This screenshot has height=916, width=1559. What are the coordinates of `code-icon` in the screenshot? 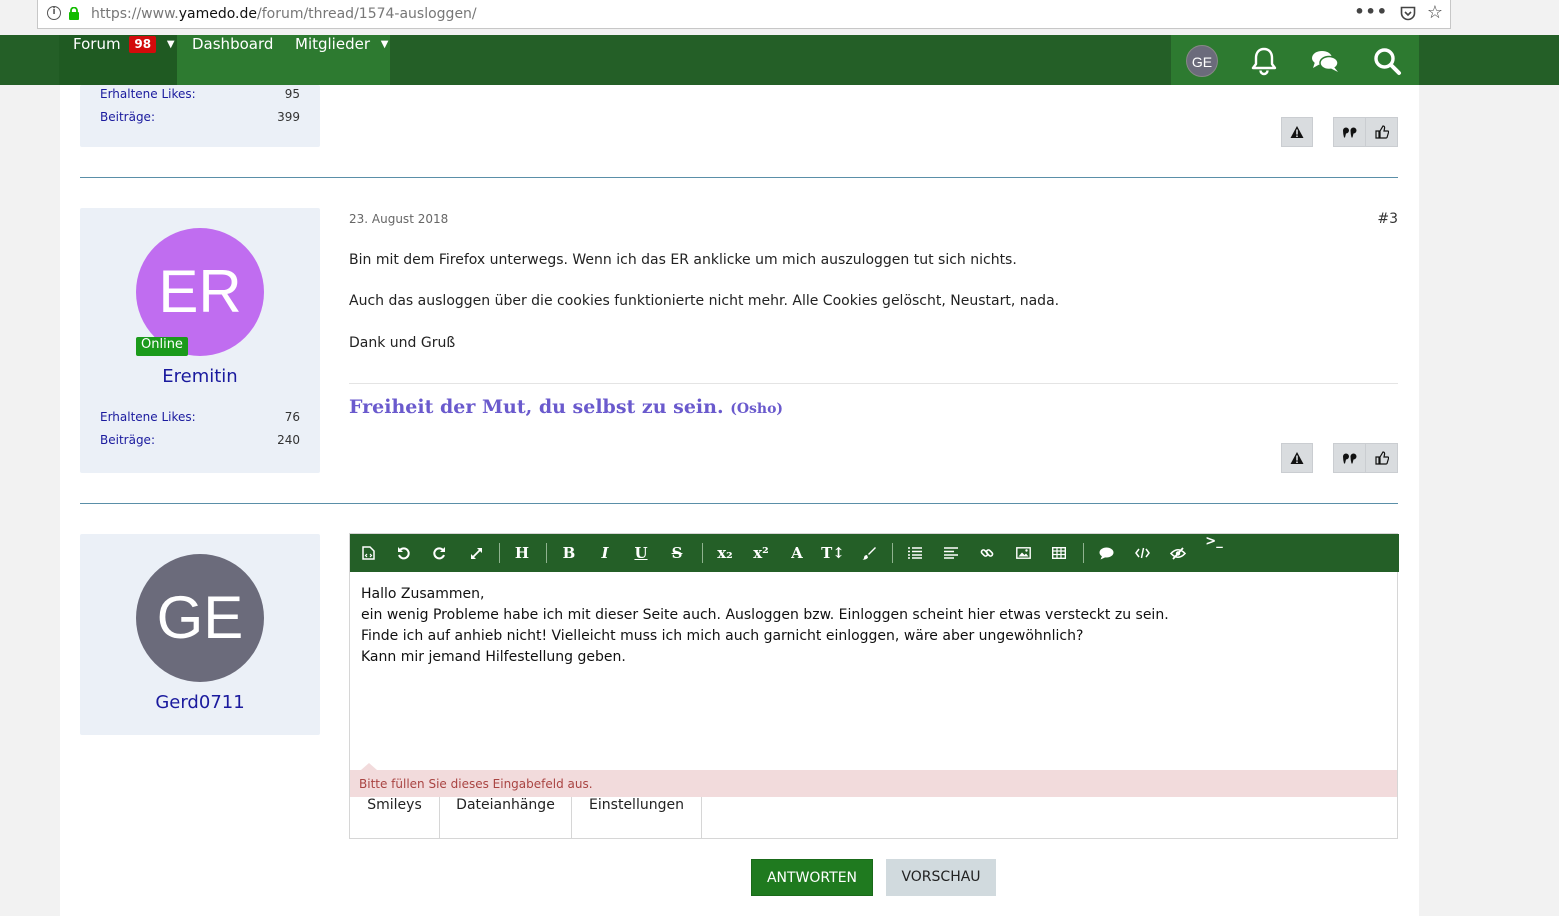 It's located at (1142, 553).